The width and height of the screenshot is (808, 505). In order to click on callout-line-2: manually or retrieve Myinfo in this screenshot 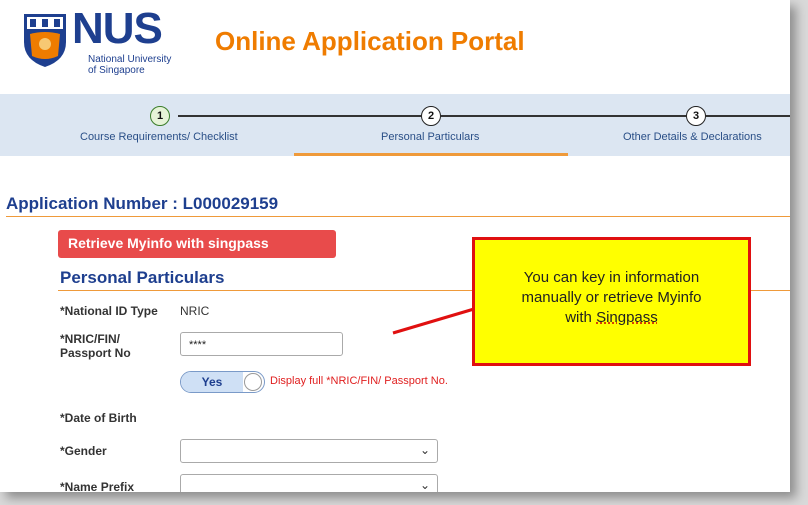, I will do `click(611, 297)`.